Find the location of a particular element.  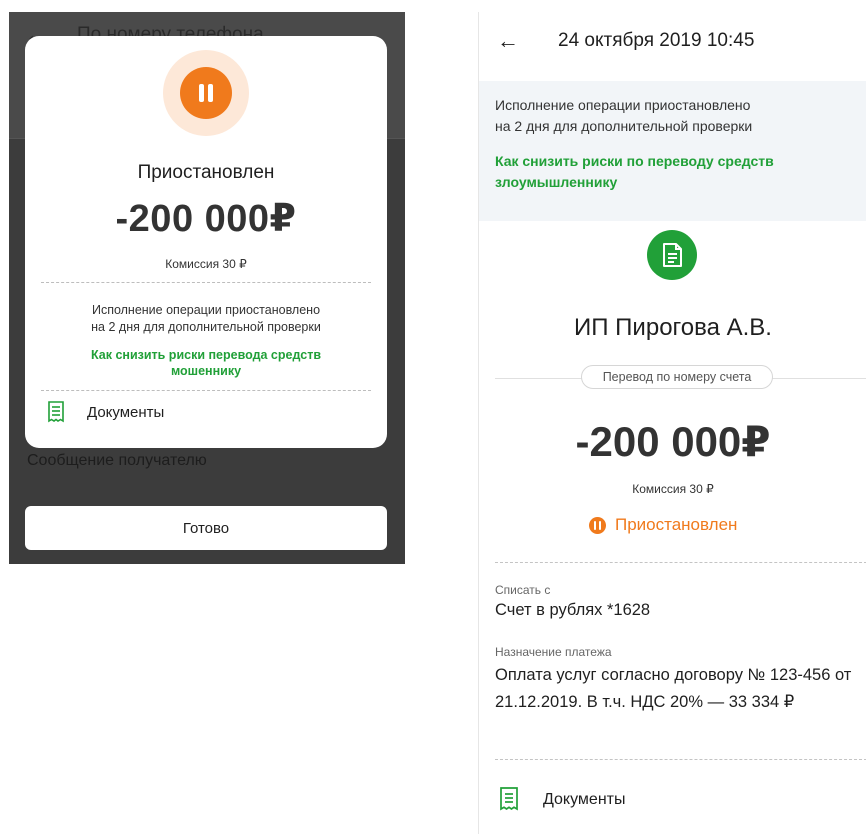

modal-amount: -200 000₽ is located at coordinates (206, 219).